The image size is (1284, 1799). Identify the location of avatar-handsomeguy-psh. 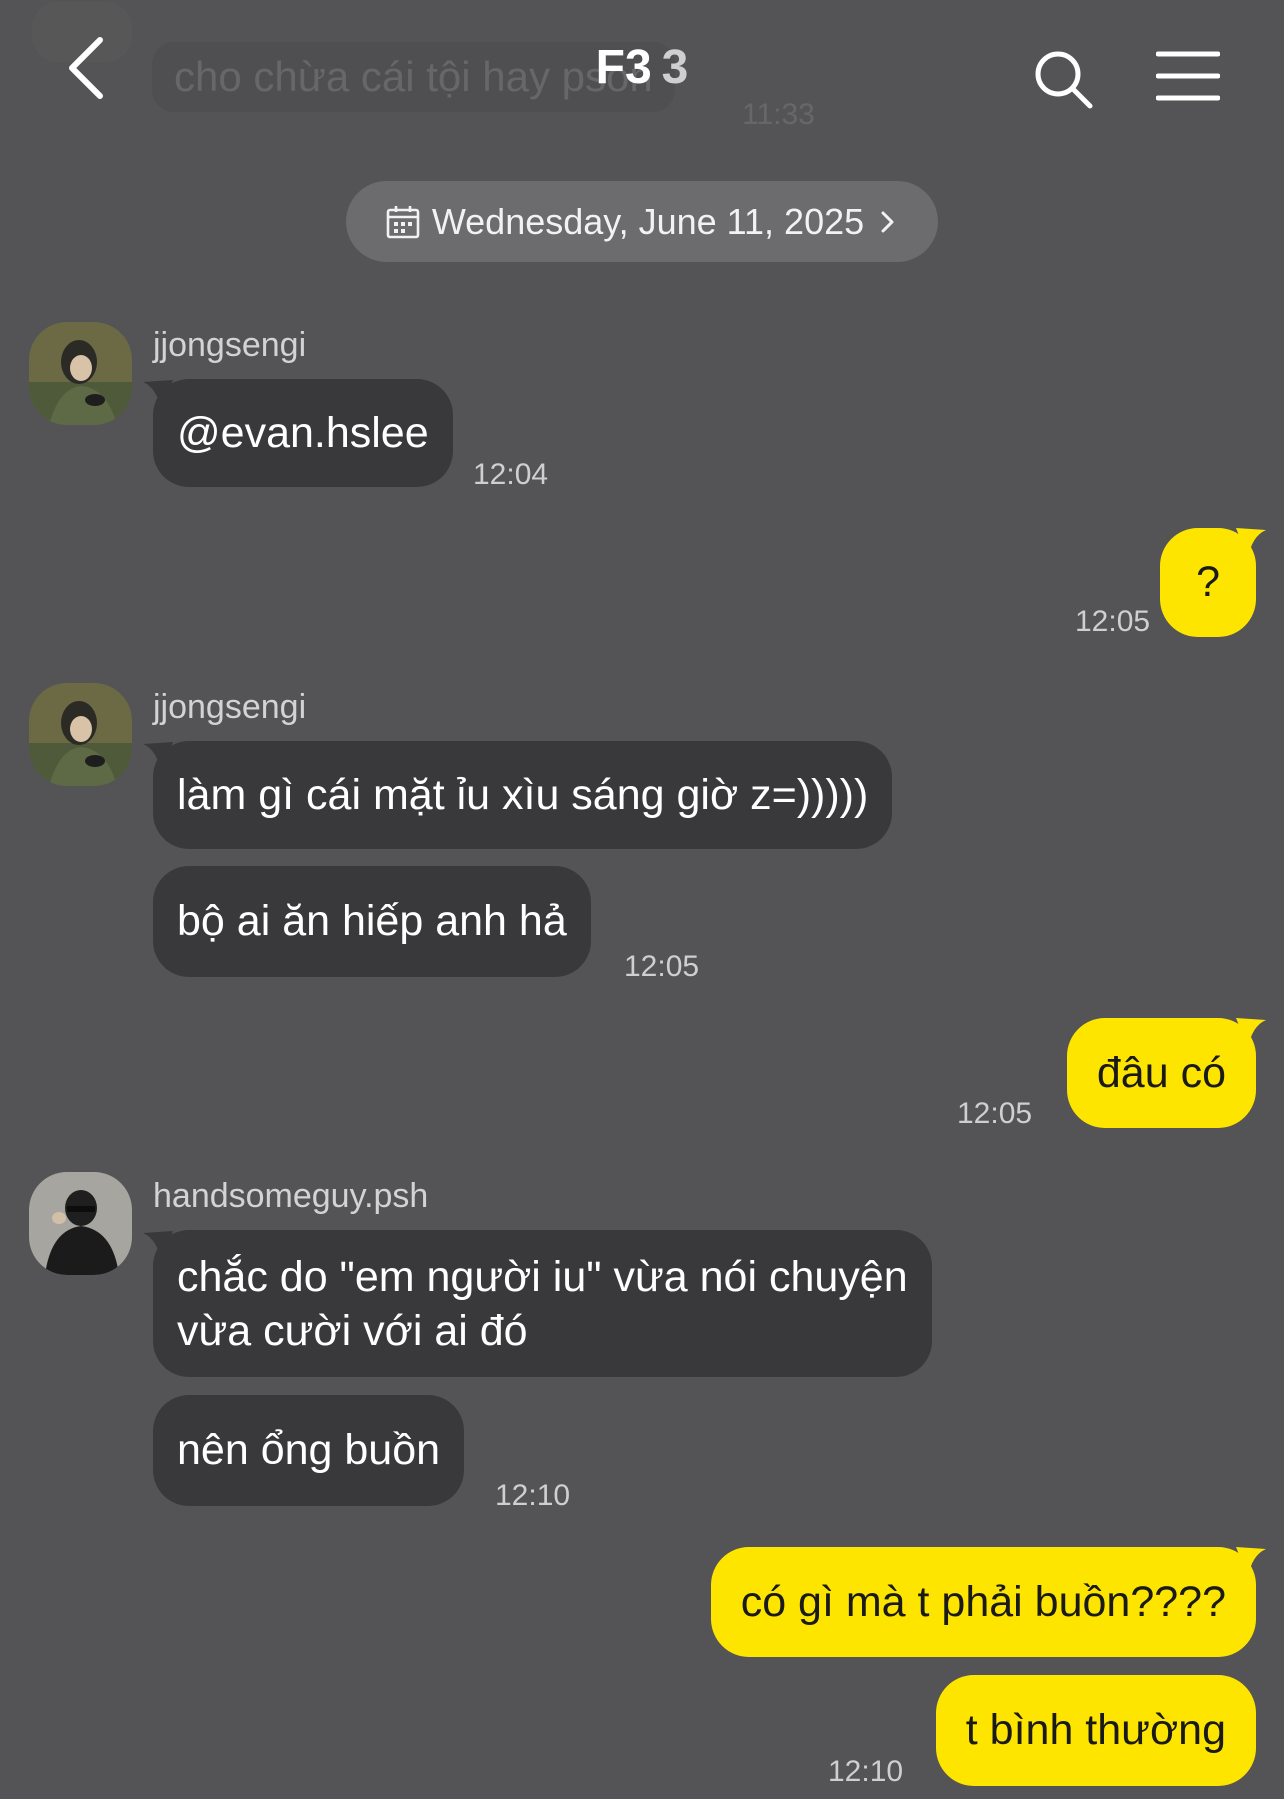
(80, 1223).